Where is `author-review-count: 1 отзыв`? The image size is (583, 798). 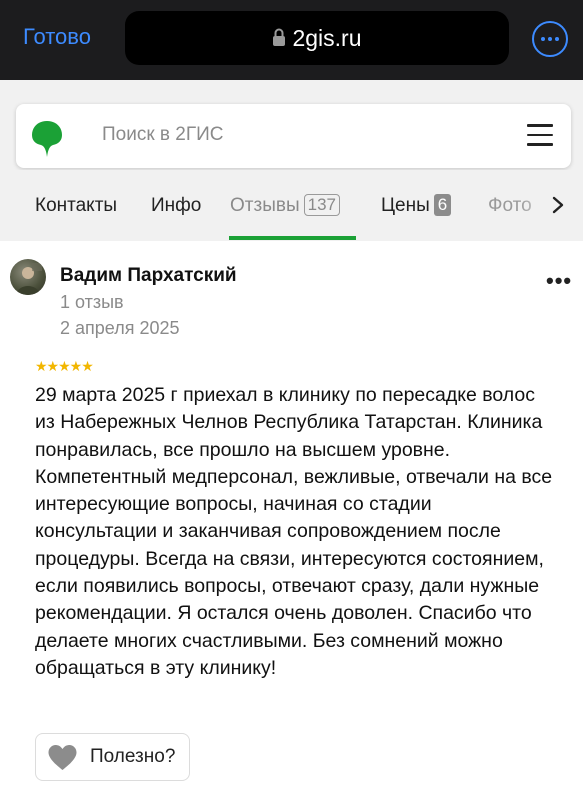
author-review-count: 1 отзыв is located at coordinates (92, 302).